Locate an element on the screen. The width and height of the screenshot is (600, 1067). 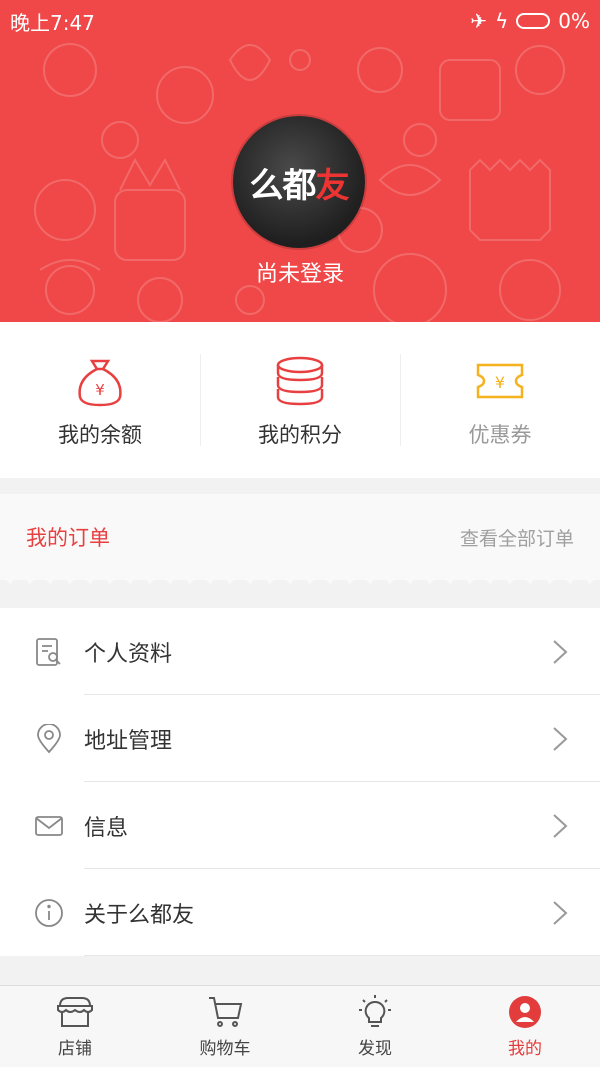
logo-text-accent: 友 is located at coordinates (332, 185).